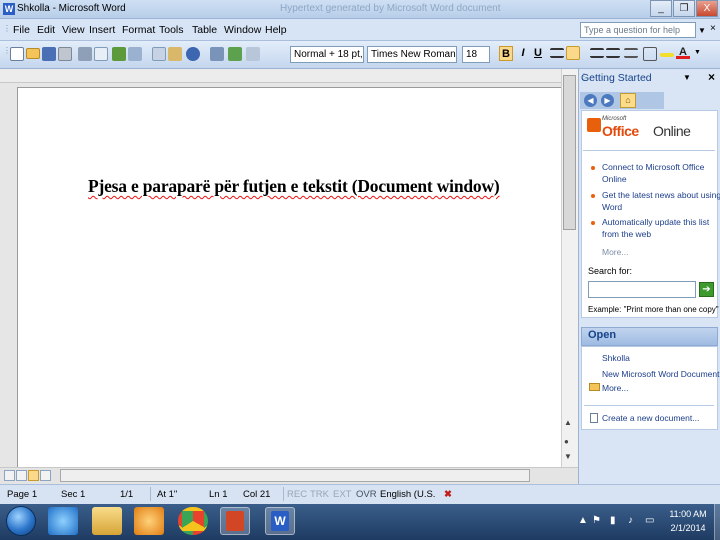 The height and width of the screenshot is (540, 720). What do you see at coordinates (630, 520) in the screenshot?
I see `volume-icon: ♪` at bounding box center [630, 520].